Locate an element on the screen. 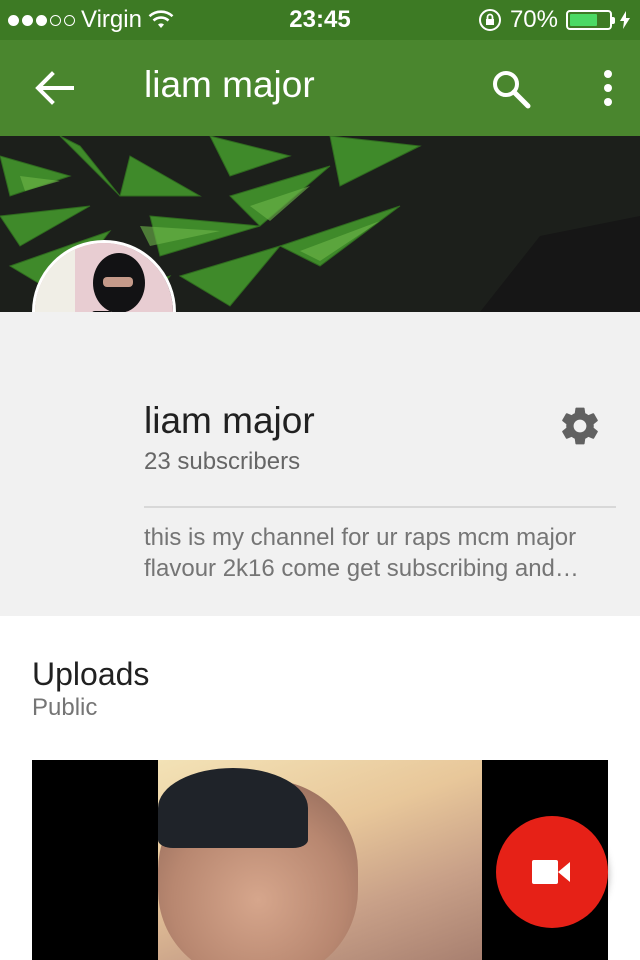 This screenshot has width=640, height=960. divider is located at coordinates (380, 507).